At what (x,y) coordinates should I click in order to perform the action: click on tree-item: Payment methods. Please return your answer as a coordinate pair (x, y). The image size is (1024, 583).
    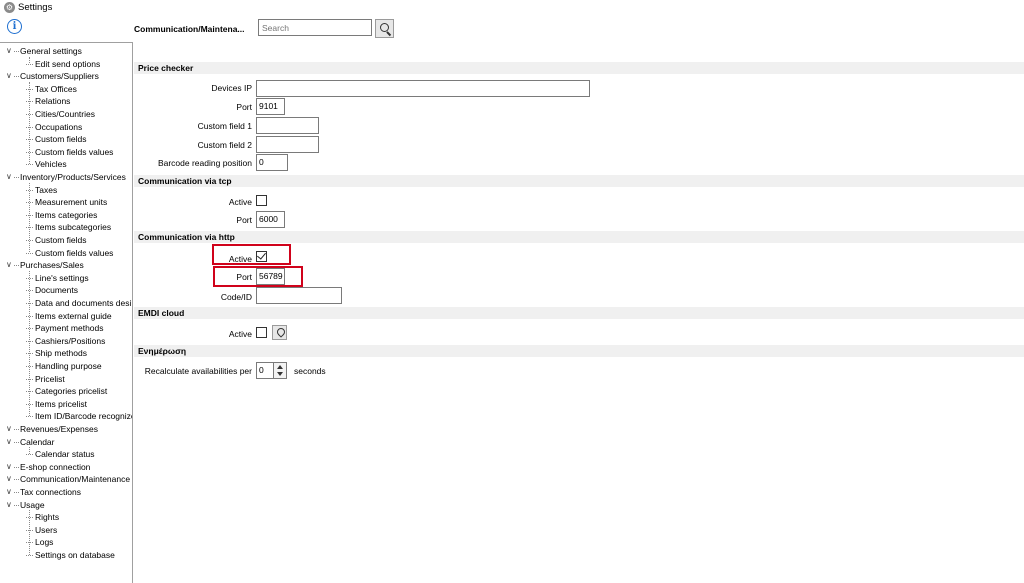
    Looking at the image, I should click on (65, 328).